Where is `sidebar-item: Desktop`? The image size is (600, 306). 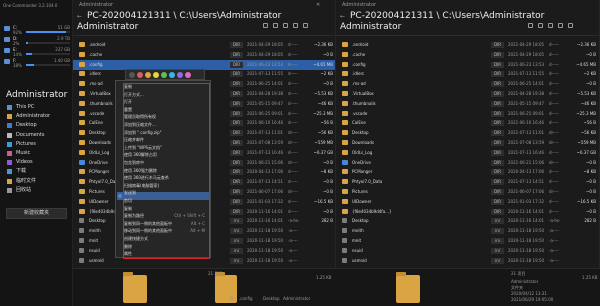 sidebar-item: Desktop is located at coordinates (38, 125).